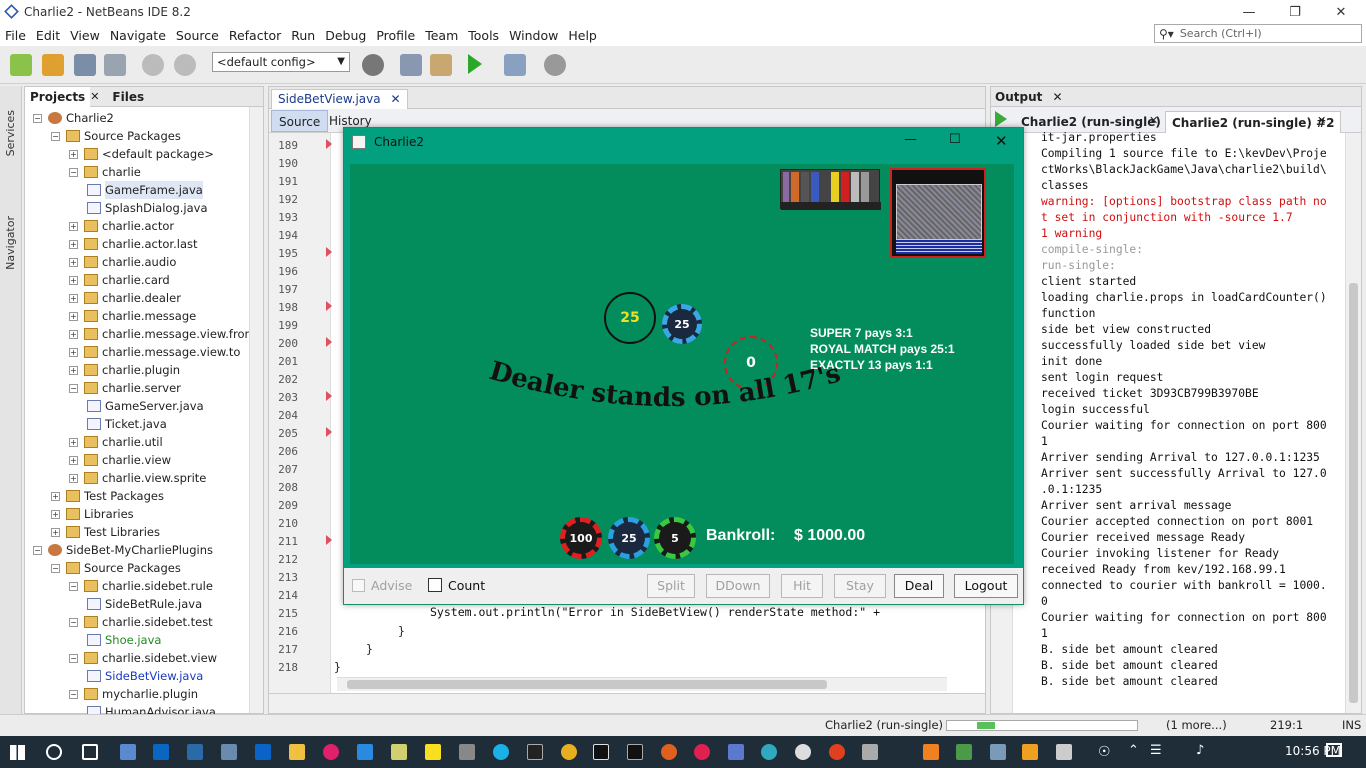  What do you see at coordinates (738, 586) in the screenshot?
I see `double-down-button: DDown` at bounding box center [738, 586].